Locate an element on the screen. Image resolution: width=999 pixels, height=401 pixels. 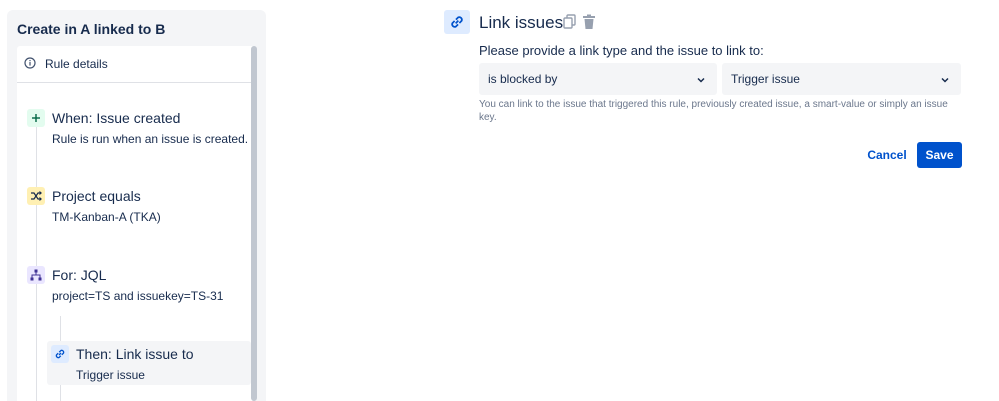
plus-icon is located at coordinates (36, 118).